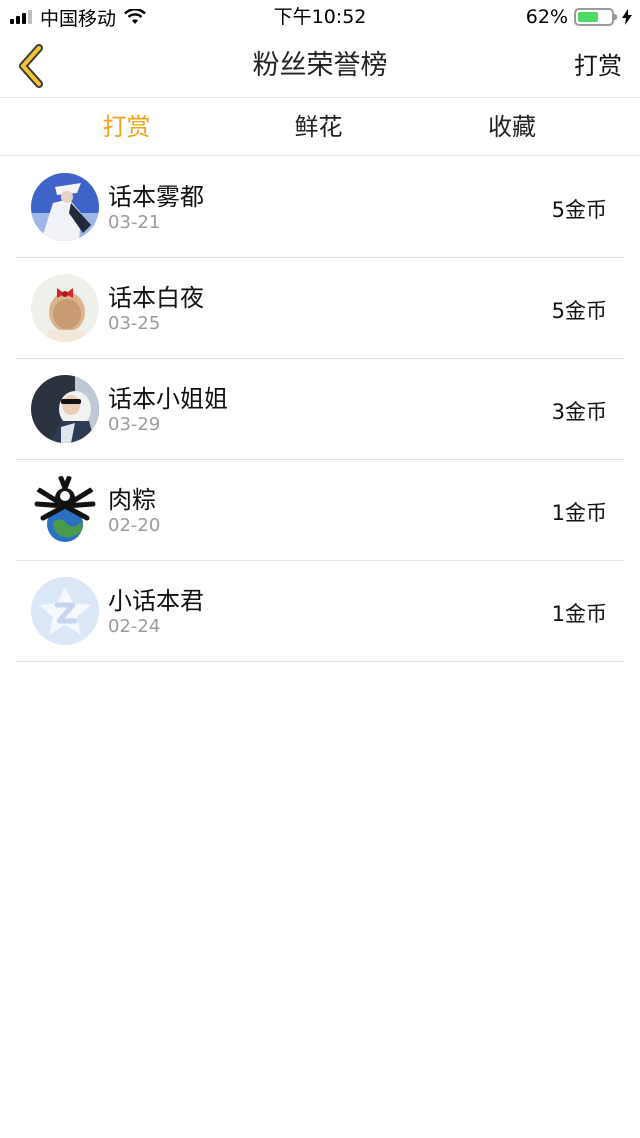 The height and width of the screenshot is (1138, 640). Describe the element at coordinates (320, 611) in the screenshot. I see `list-item: 小话本君 02-24 1金币` at that location.